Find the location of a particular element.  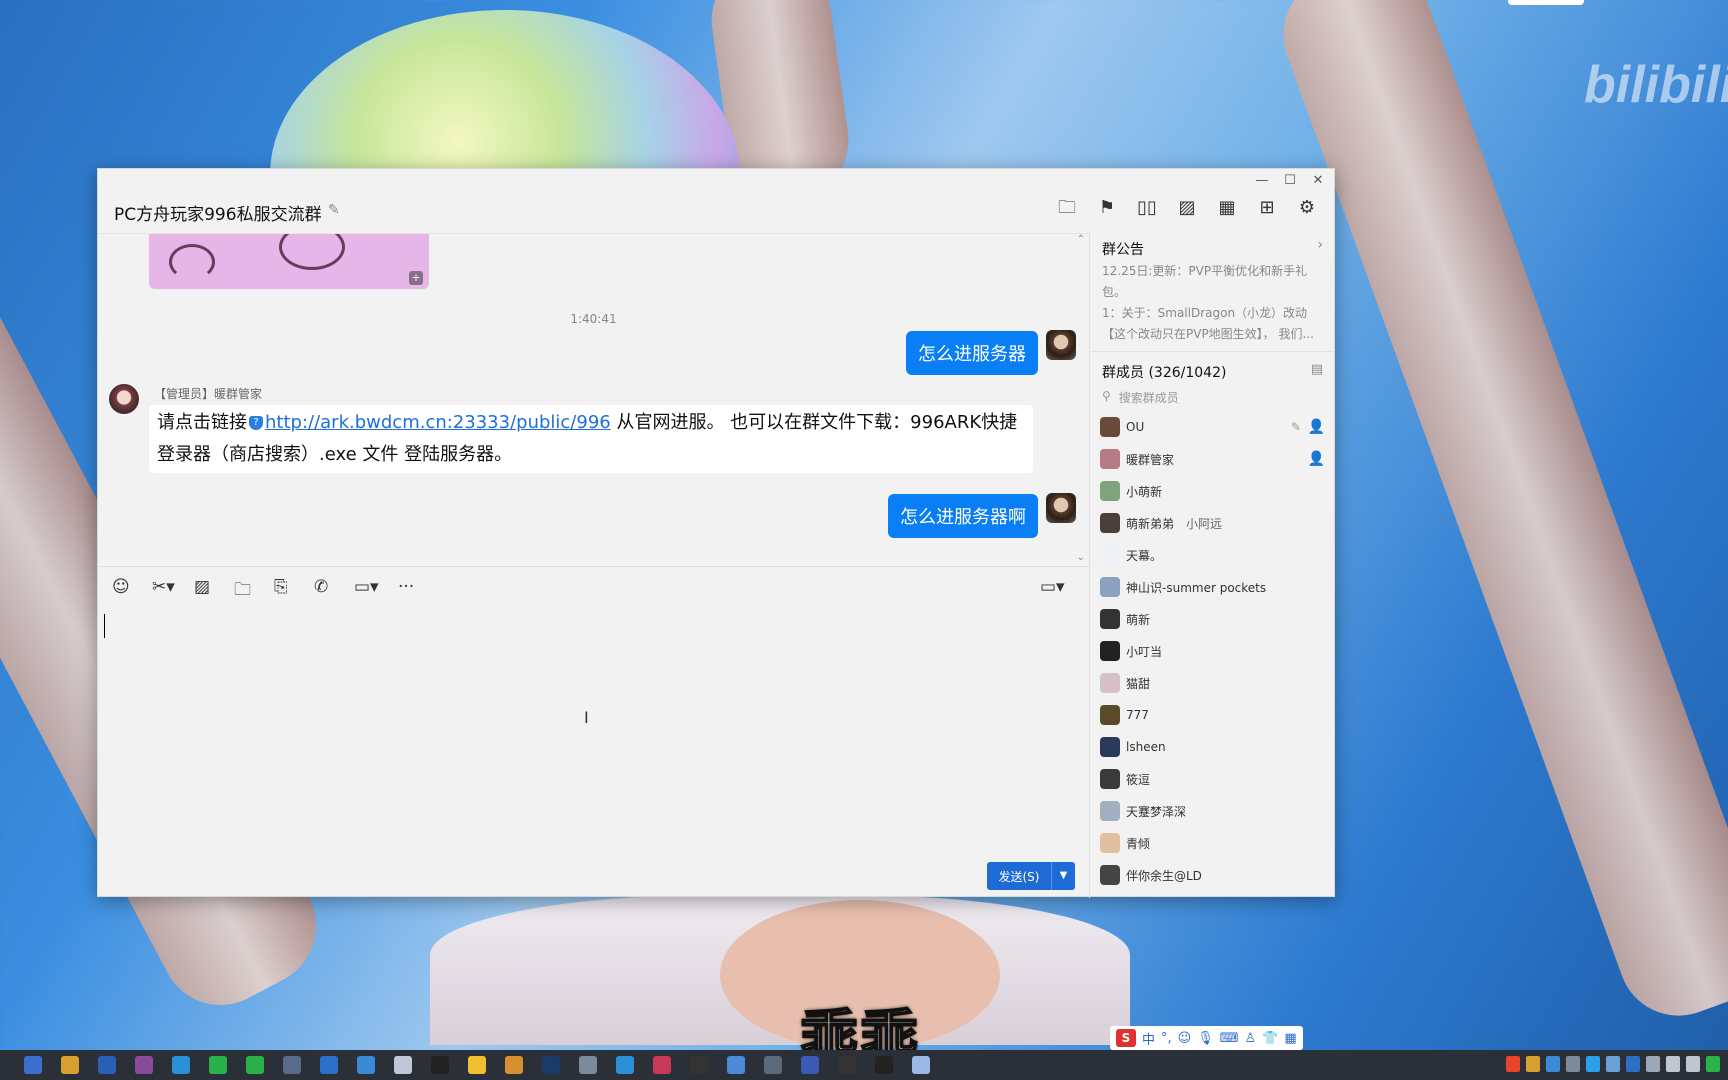

volume-icon is located at coordinates (1673, 1064).